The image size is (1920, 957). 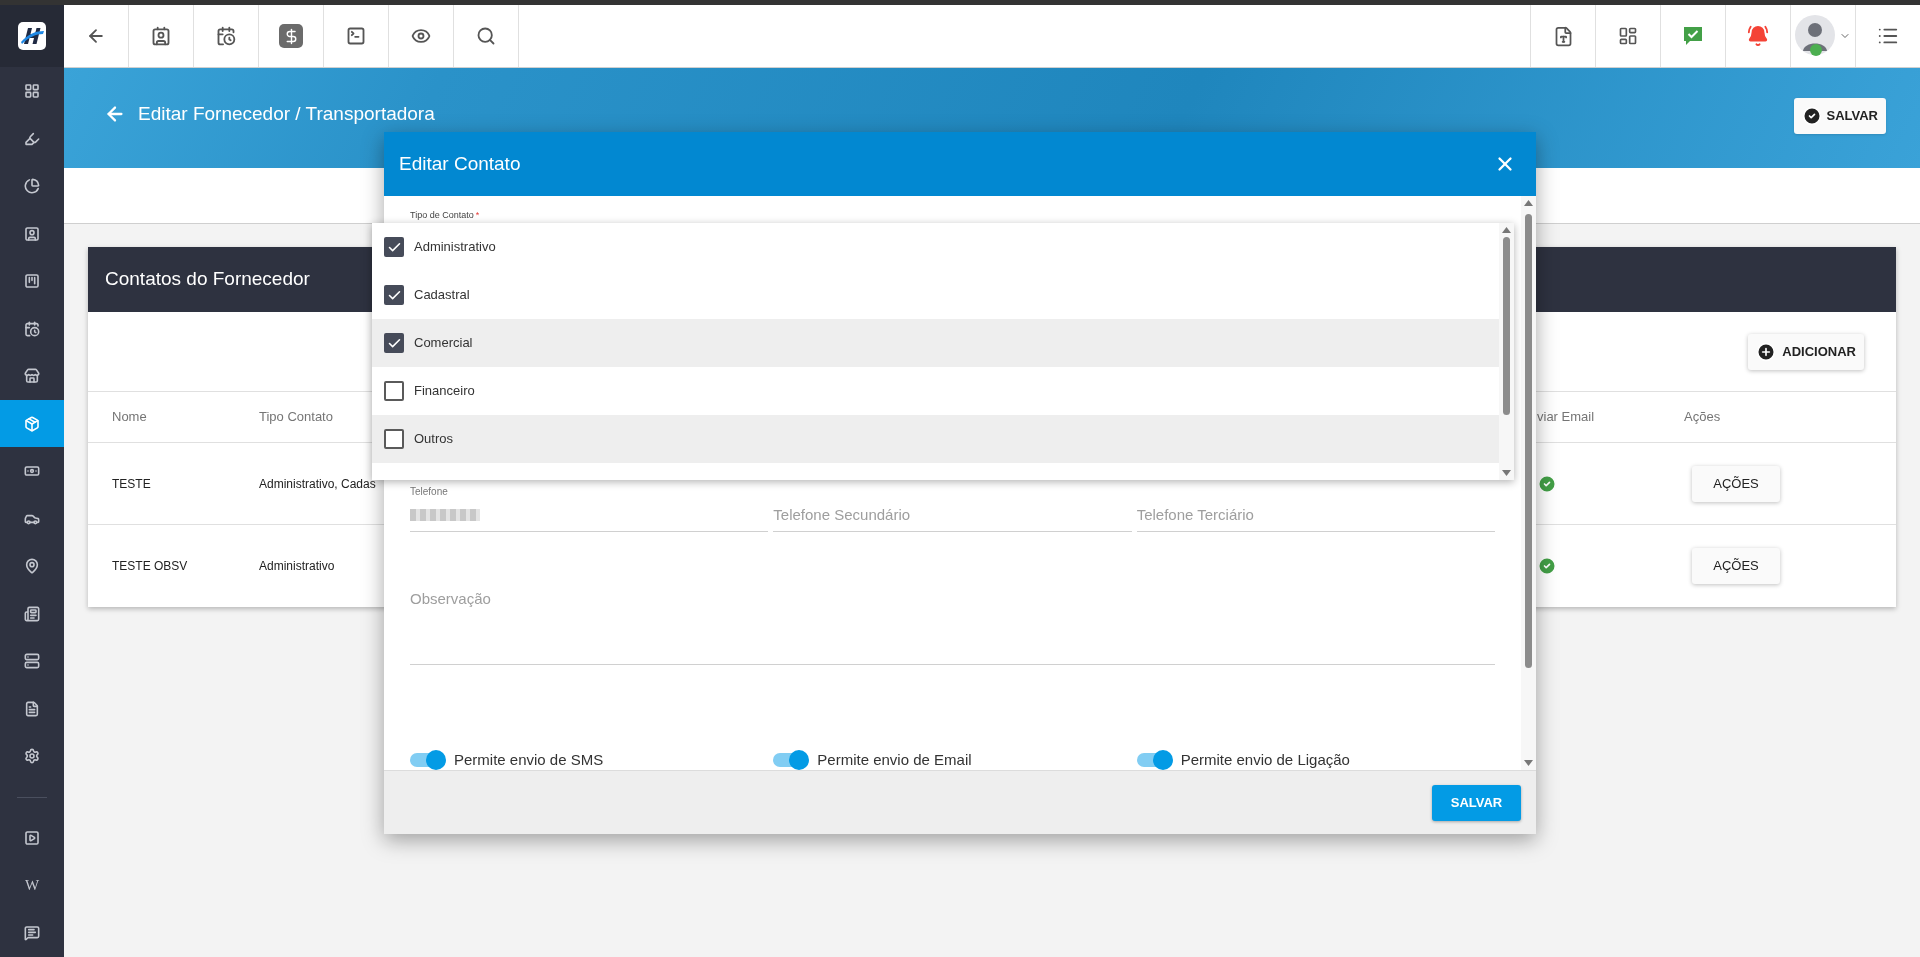 What do you see at coordinates (1265, 759) in the screenshot?
I see `toggle-label: Permite envio de Ligação` at bounding box center [1265, 759].